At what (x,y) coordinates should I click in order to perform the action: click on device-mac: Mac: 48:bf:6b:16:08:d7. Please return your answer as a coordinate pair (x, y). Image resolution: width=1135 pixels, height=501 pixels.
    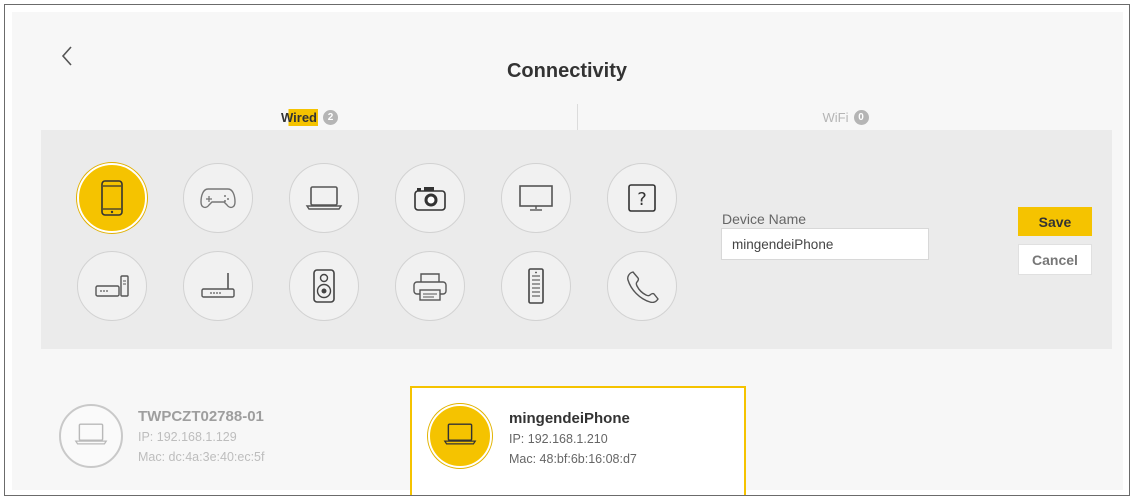
    Looking at the image, I should click on (573, 459).